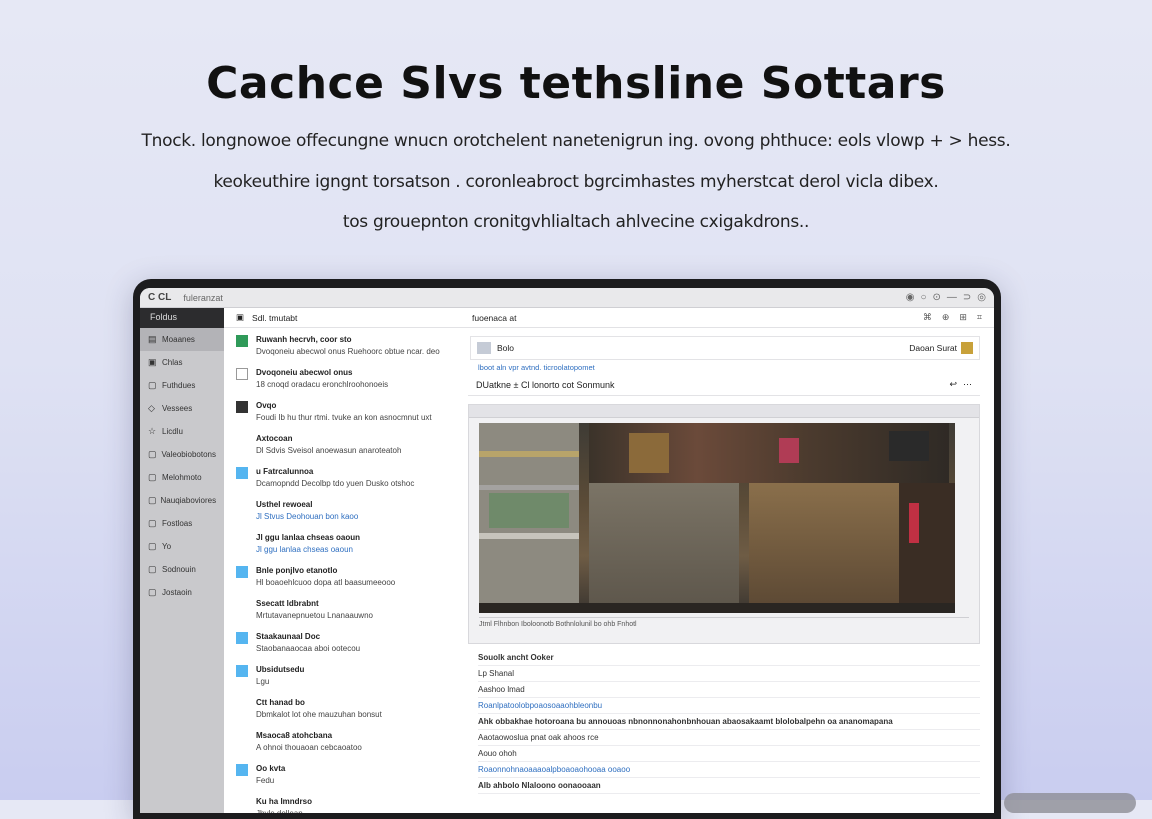 This screenshot has height=819, width=1152. What do you see at coordinates (182, 500) in the screenshot?
I see `sidebar-item: ▢ Nauqiaboviores` at bounding box center [182, 500].